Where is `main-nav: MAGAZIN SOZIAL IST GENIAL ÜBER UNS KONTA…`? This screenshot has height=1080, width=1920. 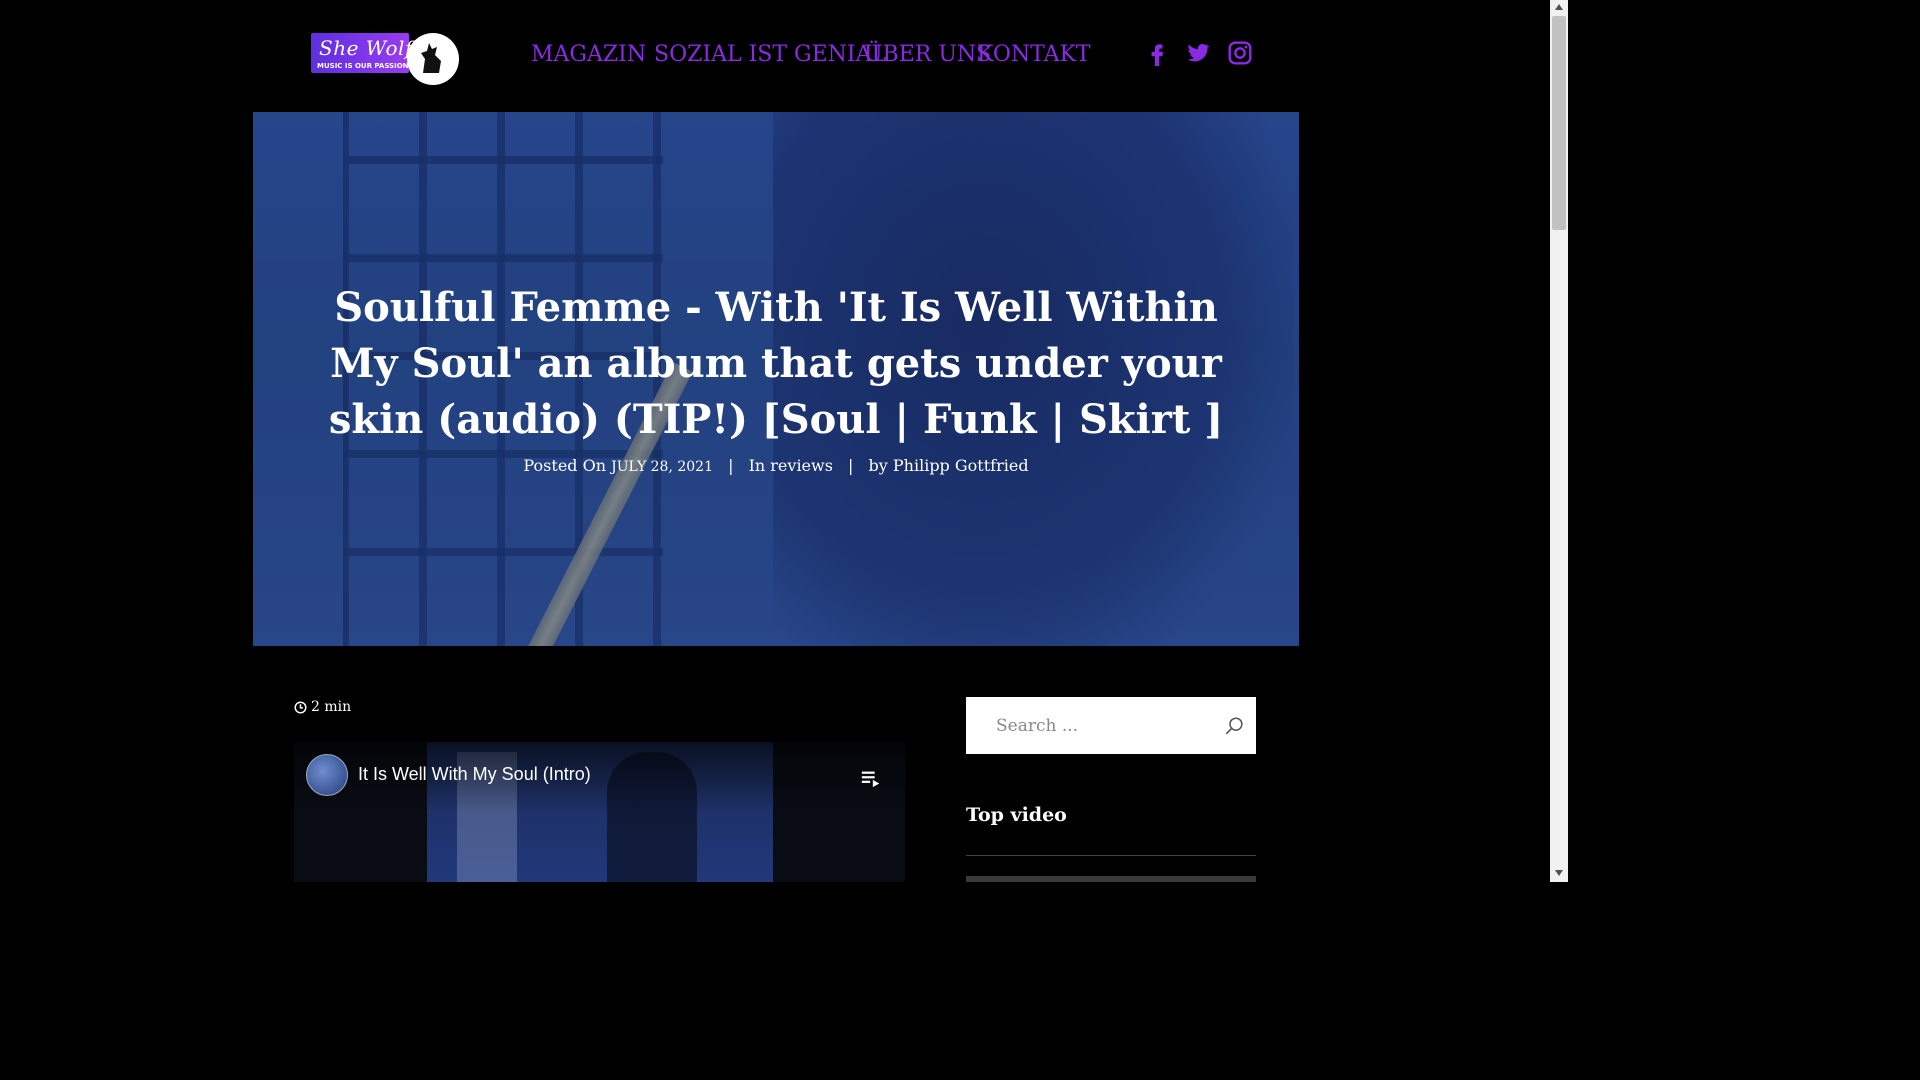
main-nav: MAGAZIN SOZIAL IST GENIAL ÜBER UNS KONTA… is located at coordinates (775, 56).